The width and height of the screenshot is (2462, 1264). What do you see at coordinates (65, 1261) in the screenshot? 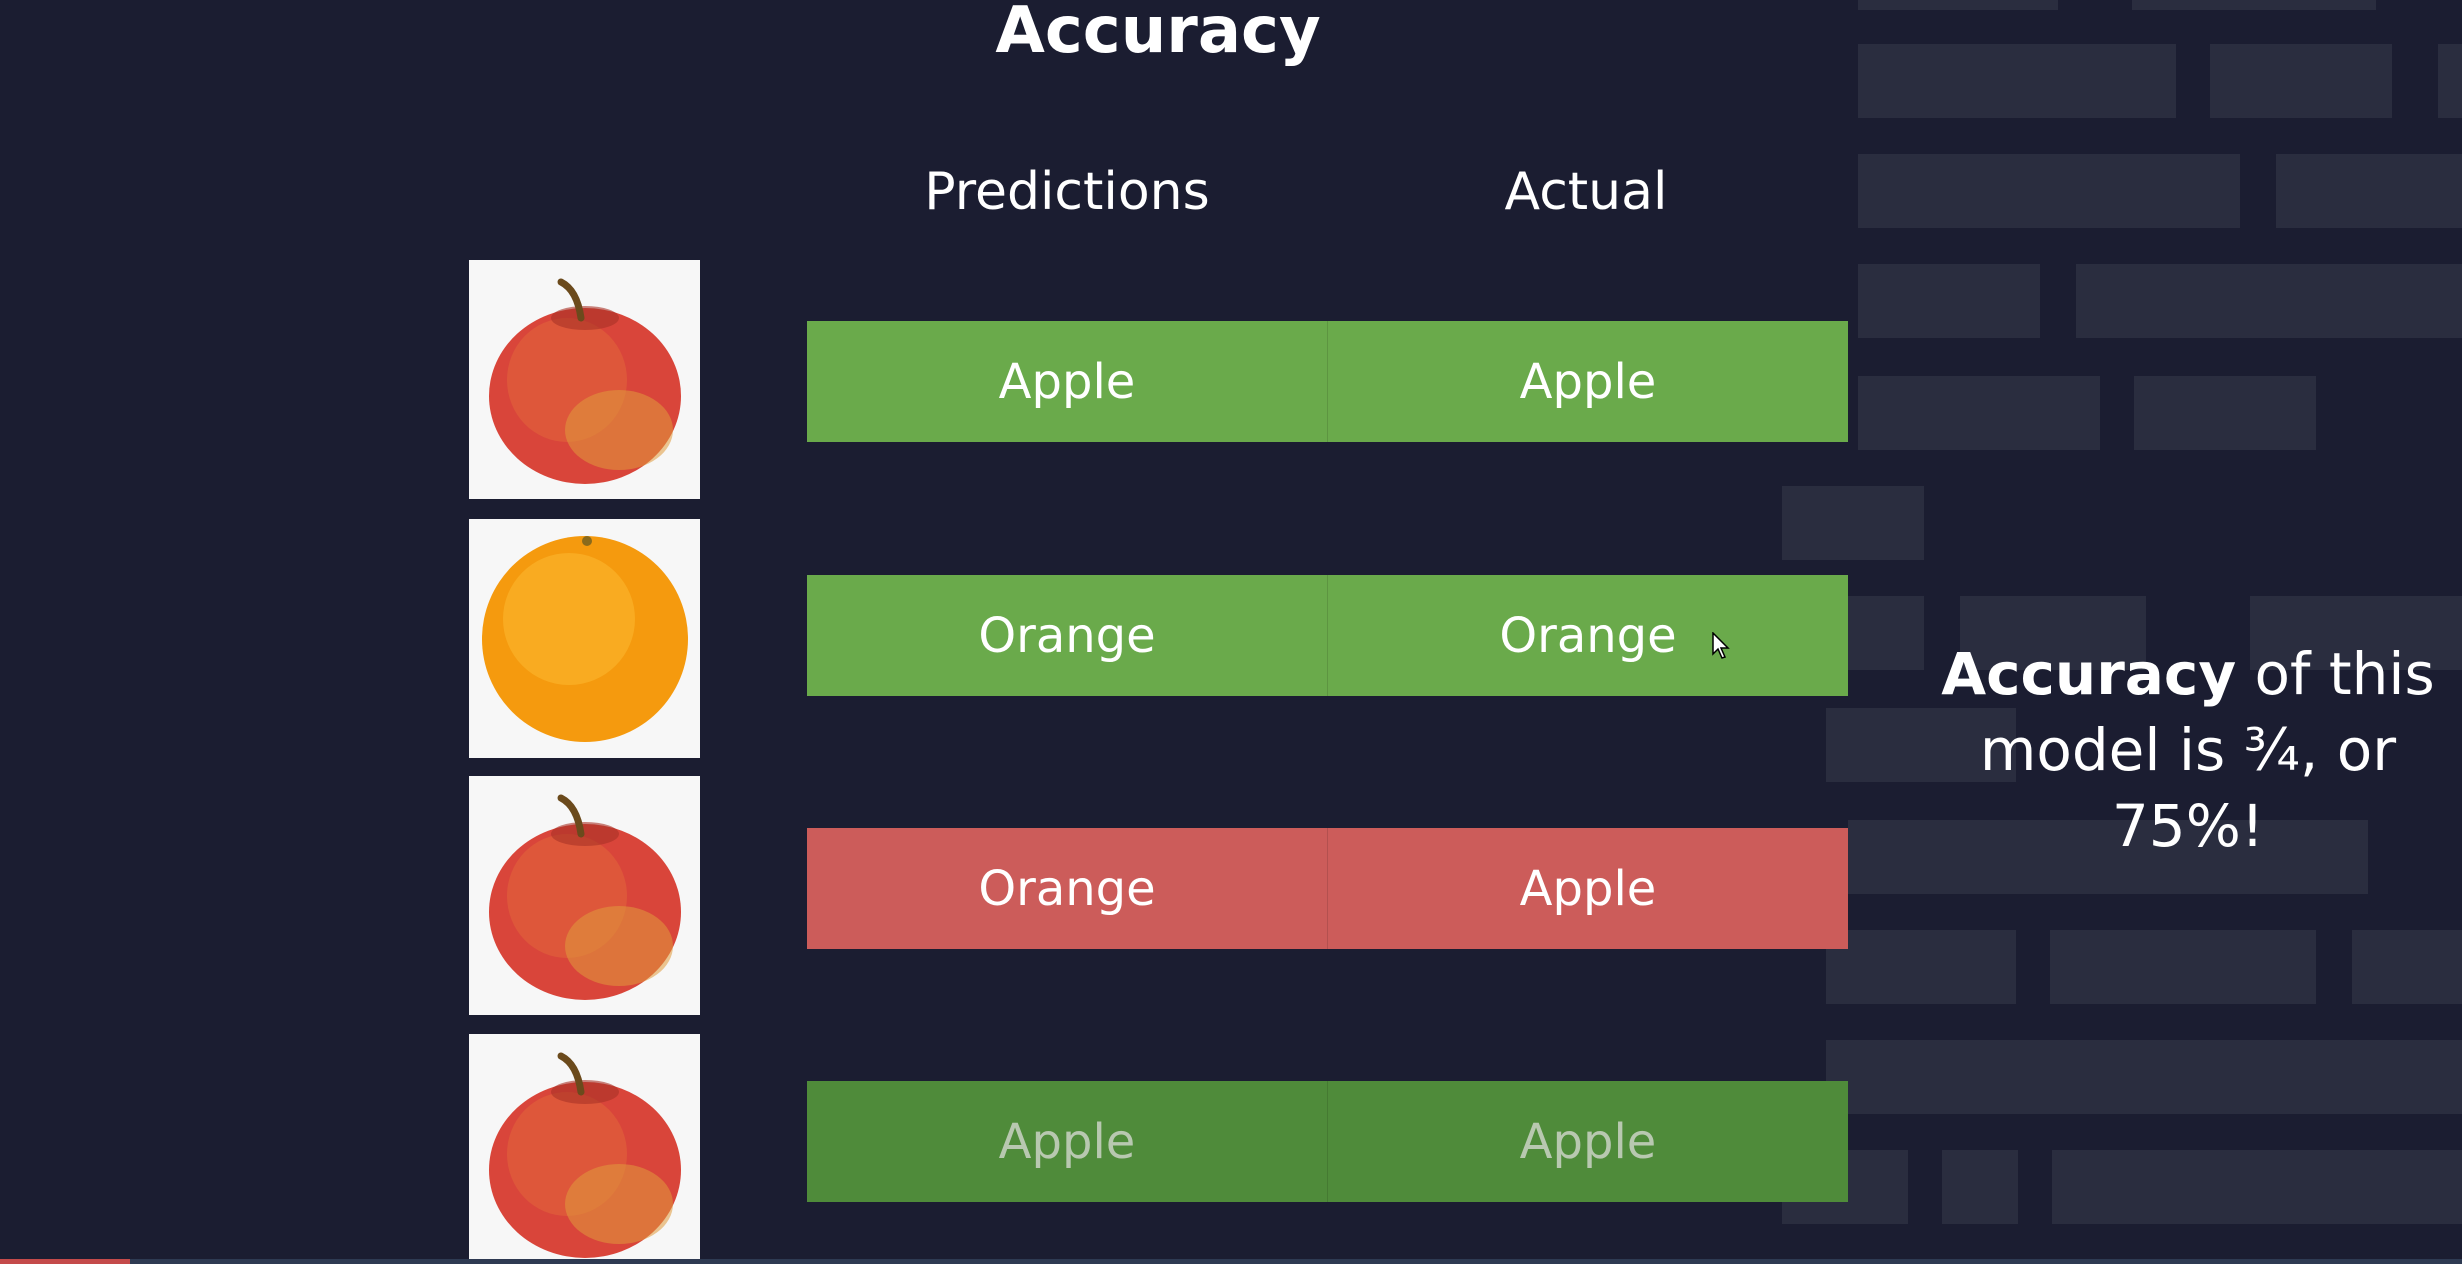
I see `progress-fill` at bounding box center [65, 1261].